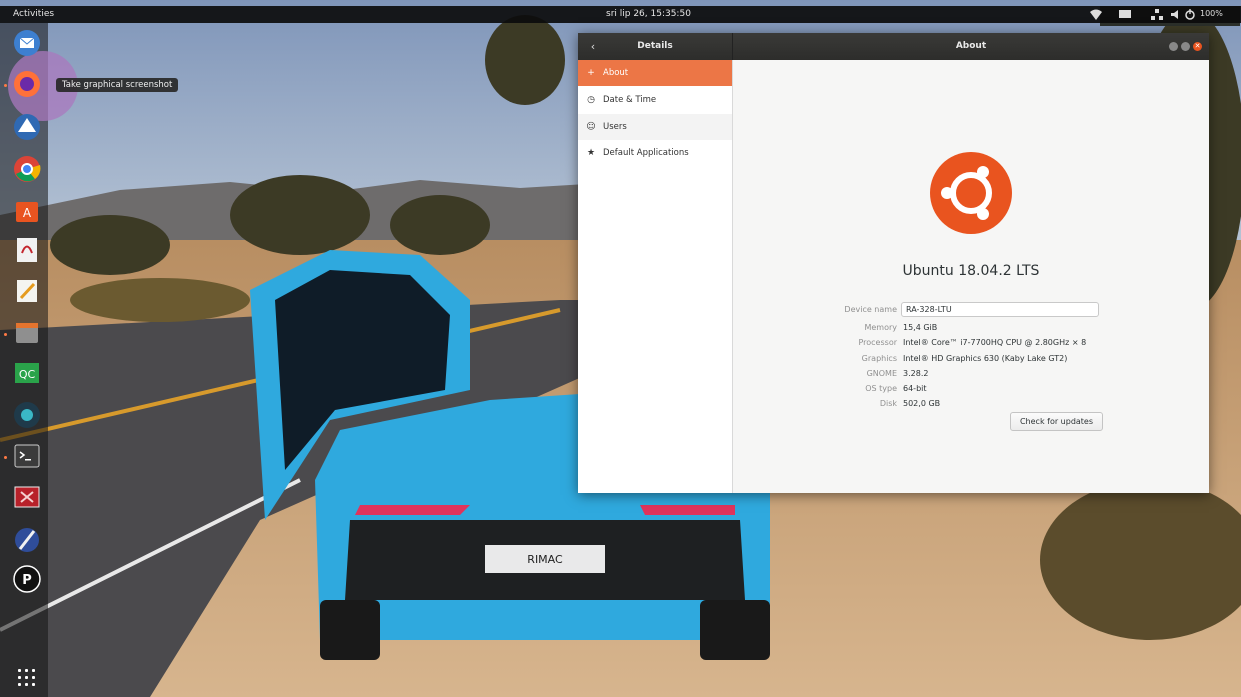 This screenshot has width=1241, height=697. I want to click on sidebar-item-date-time: ◷ Date & Time, so click(655, 100).